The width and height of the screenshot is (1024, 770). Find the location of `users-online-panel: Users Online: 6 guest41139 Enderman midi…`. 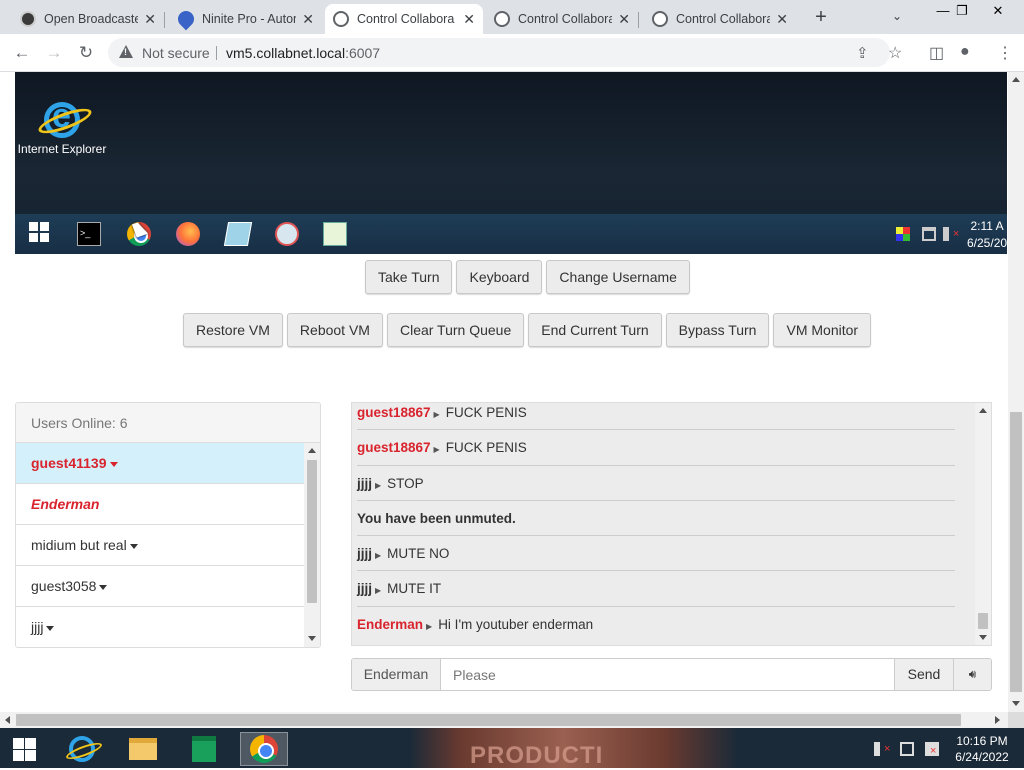

users-online-panel: Users Online: 6 guest41139 Enderman midi… is located at coordinates (168, 525).